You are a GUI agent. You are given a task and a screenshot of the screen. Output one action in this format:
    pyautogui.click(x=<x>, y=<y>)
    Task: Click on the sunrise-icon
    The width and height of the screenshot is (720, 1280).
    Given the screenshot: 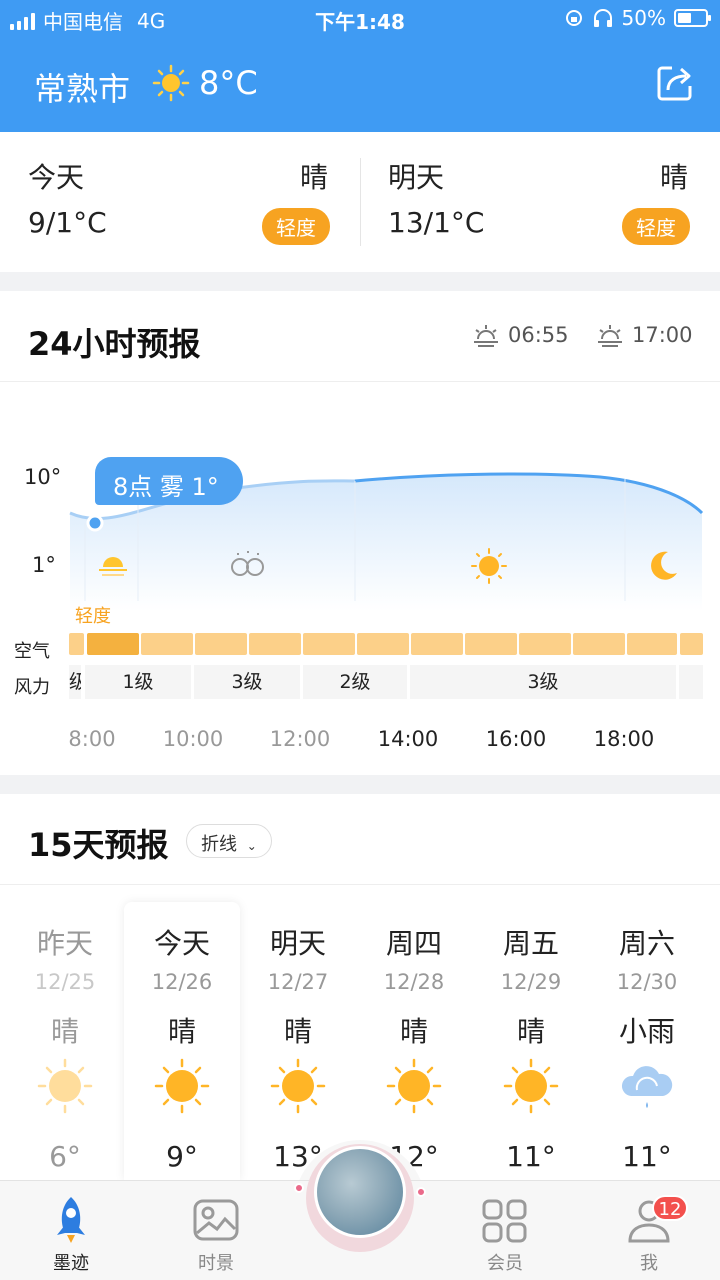 What is the action you would take?
    pyautogui.click(x=486, y=336)
    